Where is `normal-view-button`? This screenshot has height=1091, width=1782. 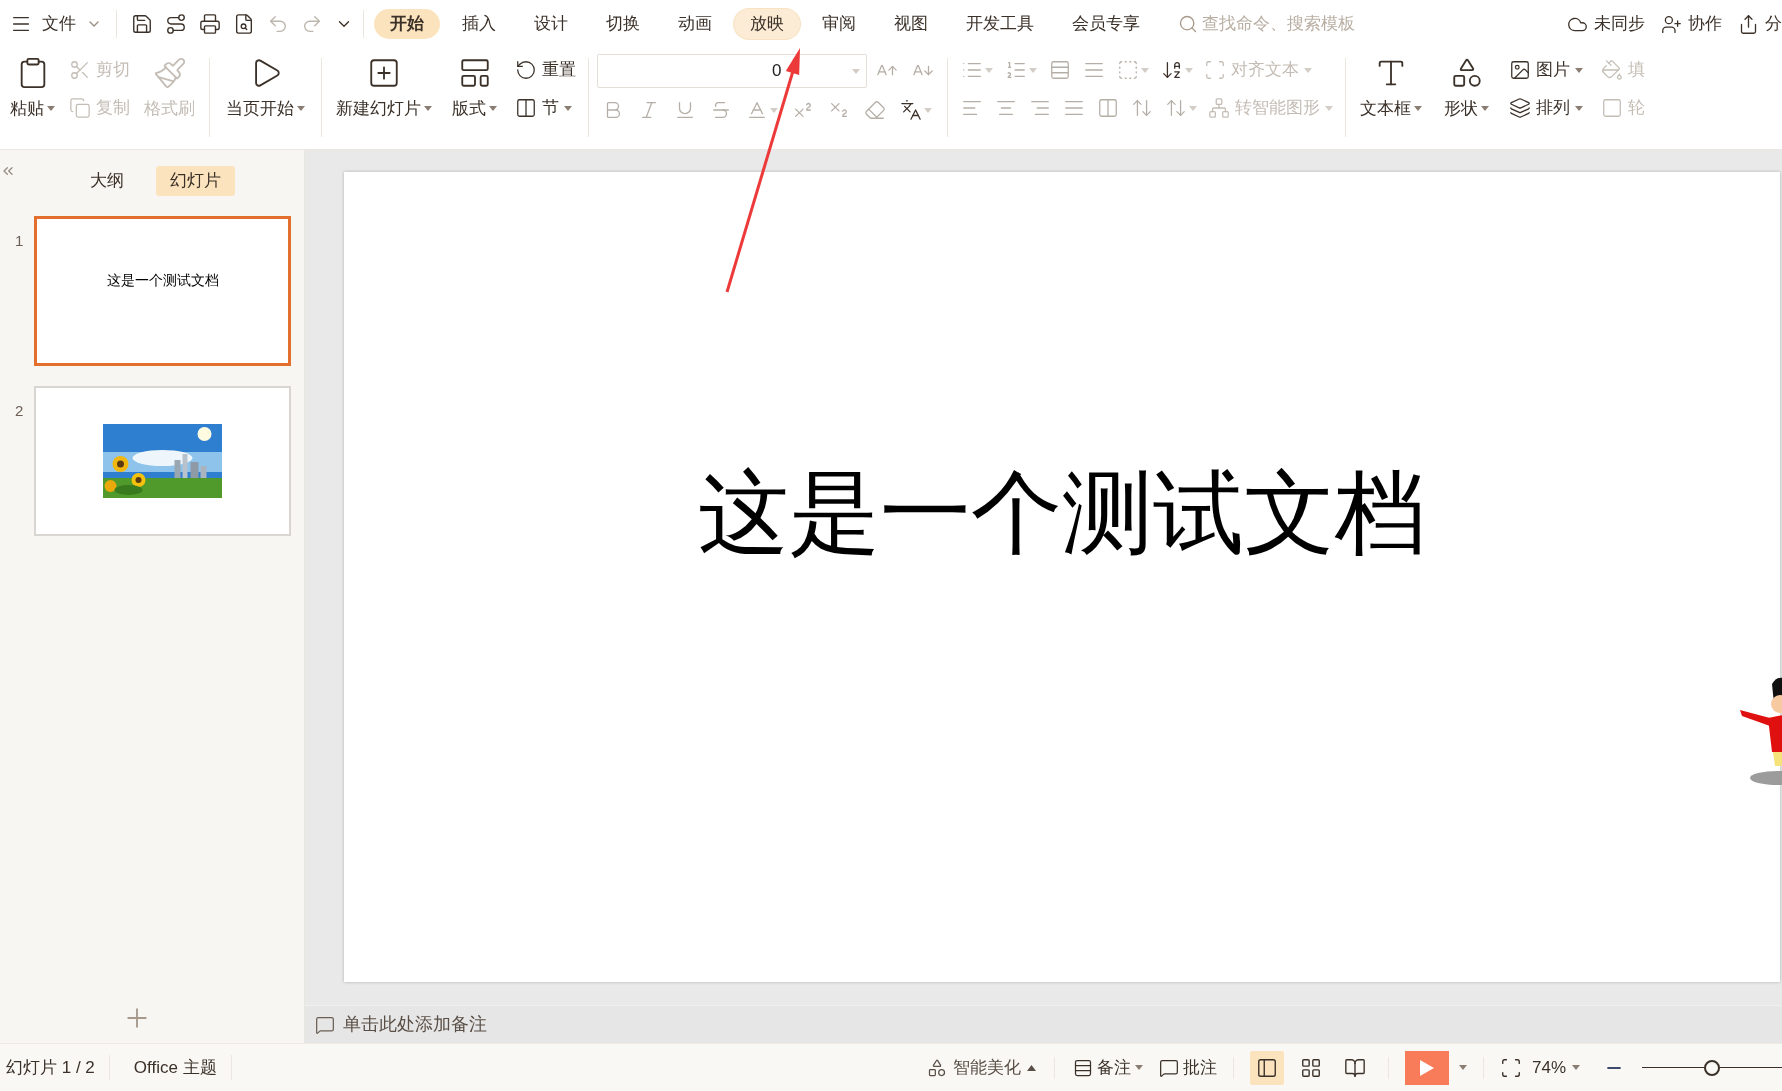
normal-view-button is located at coordinates (1266, 1067).